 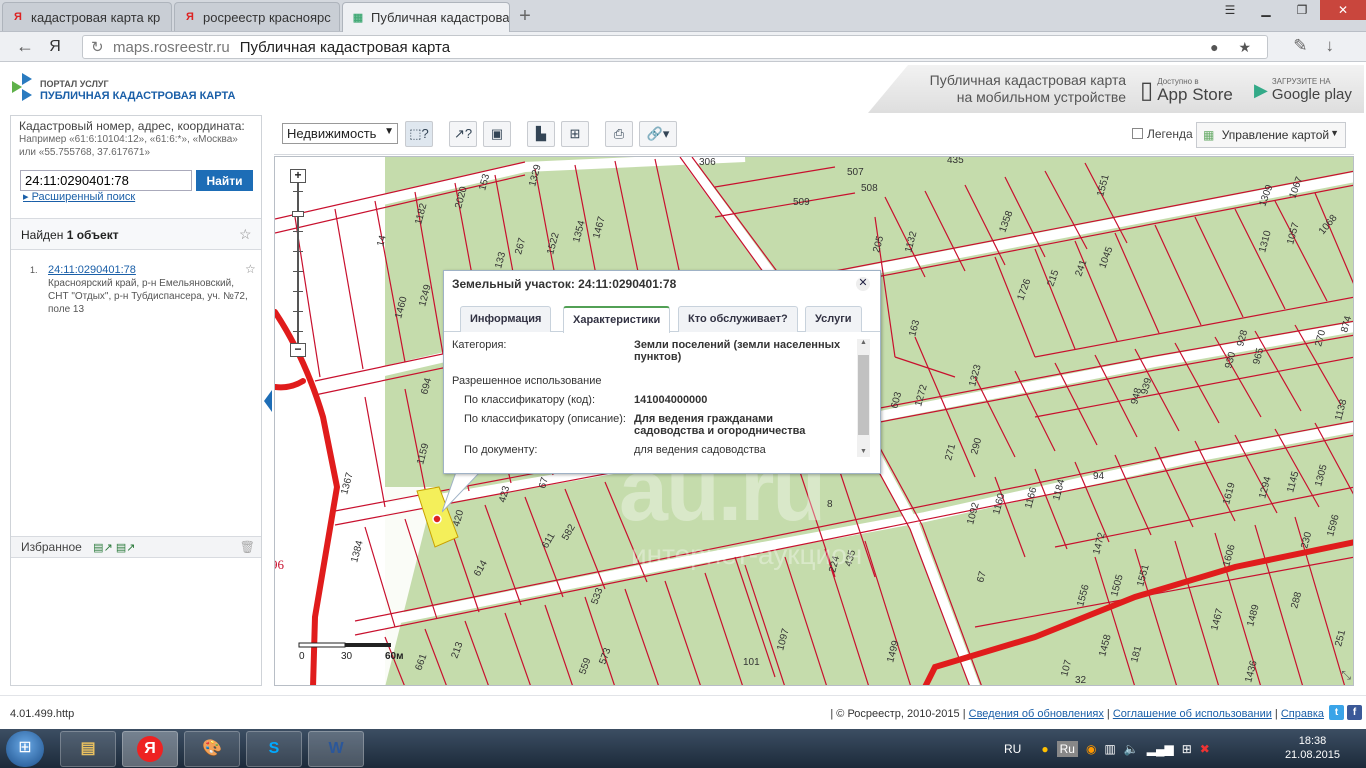 What do you see at coordinates (1336, 712) in the screenshot?
I see `twitter-icon: t` at bounding box center [1336, 712].